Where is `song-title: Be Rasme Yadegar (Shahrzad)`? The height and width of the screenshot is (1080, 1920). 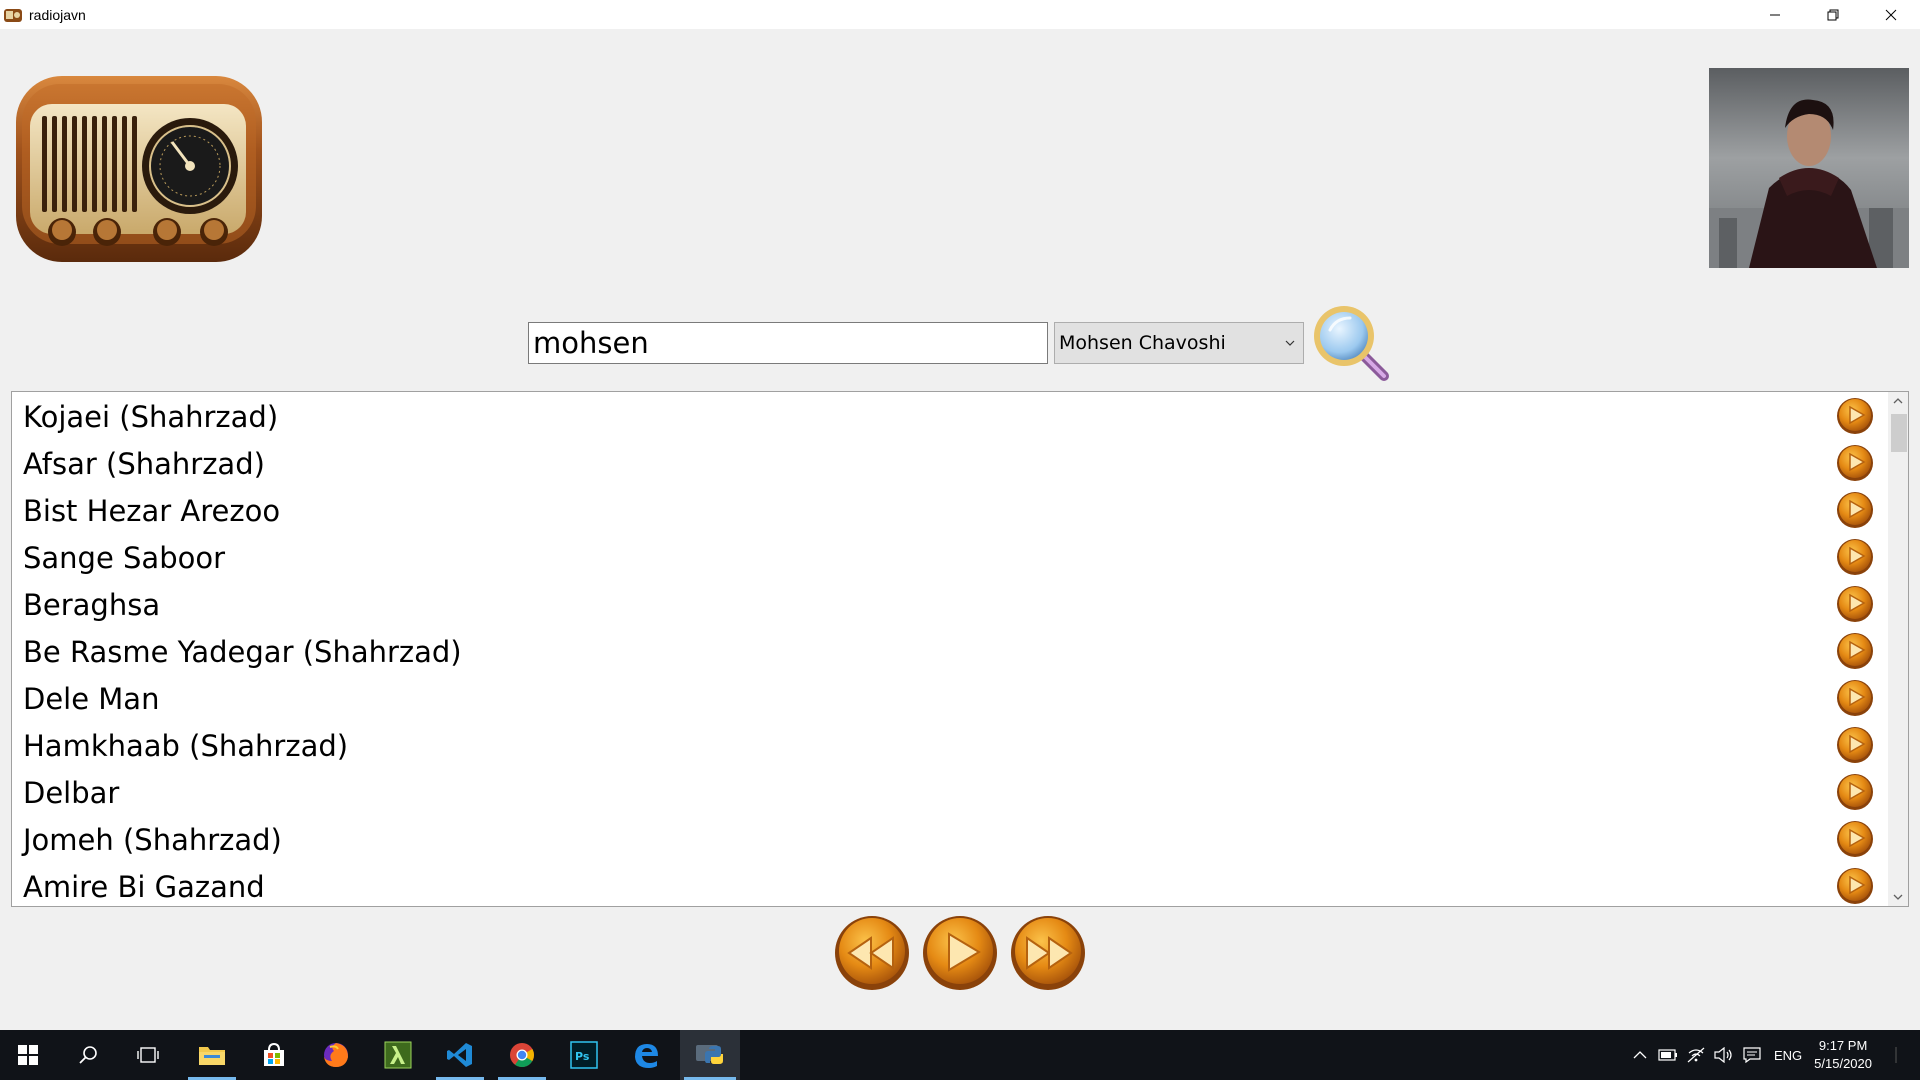
song-title: Be Rasme Yadegar (Shahrzad) is located at coordinates (242, 651).